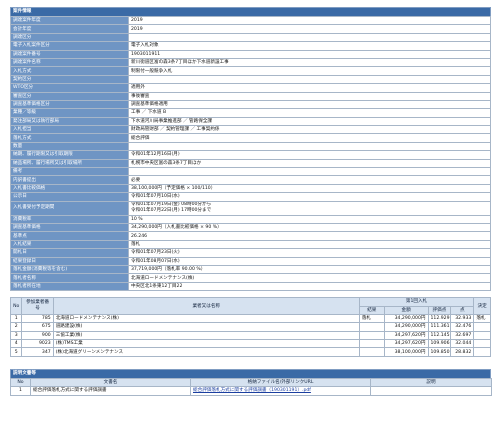  Describe the element at coordinates (439, 310) in the screenshot. I see `col-header-eval-score: 評価点` at that location.